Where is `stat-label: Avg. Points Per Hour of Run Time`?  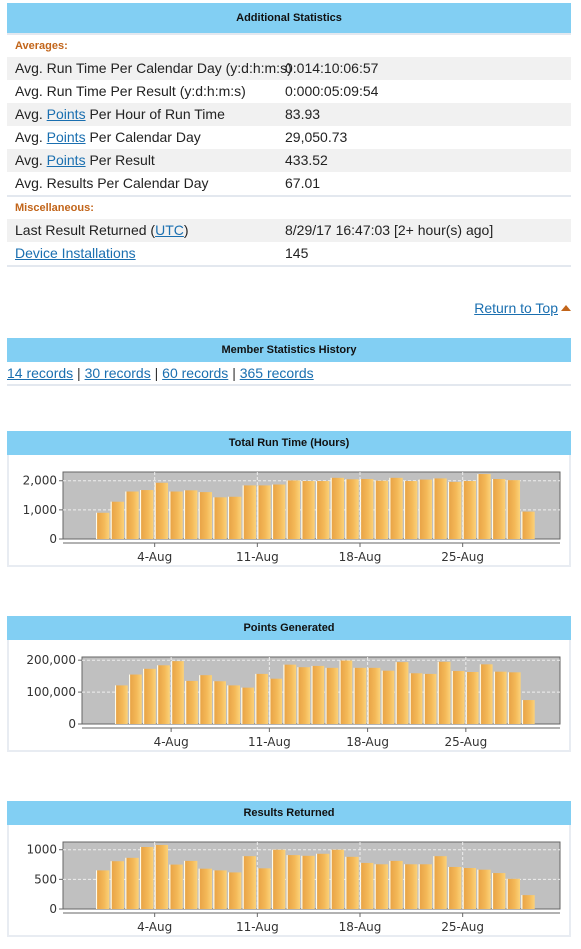 stat-label: Avg. Points Per Hour of Run Time is located at coordinates (150, 114).